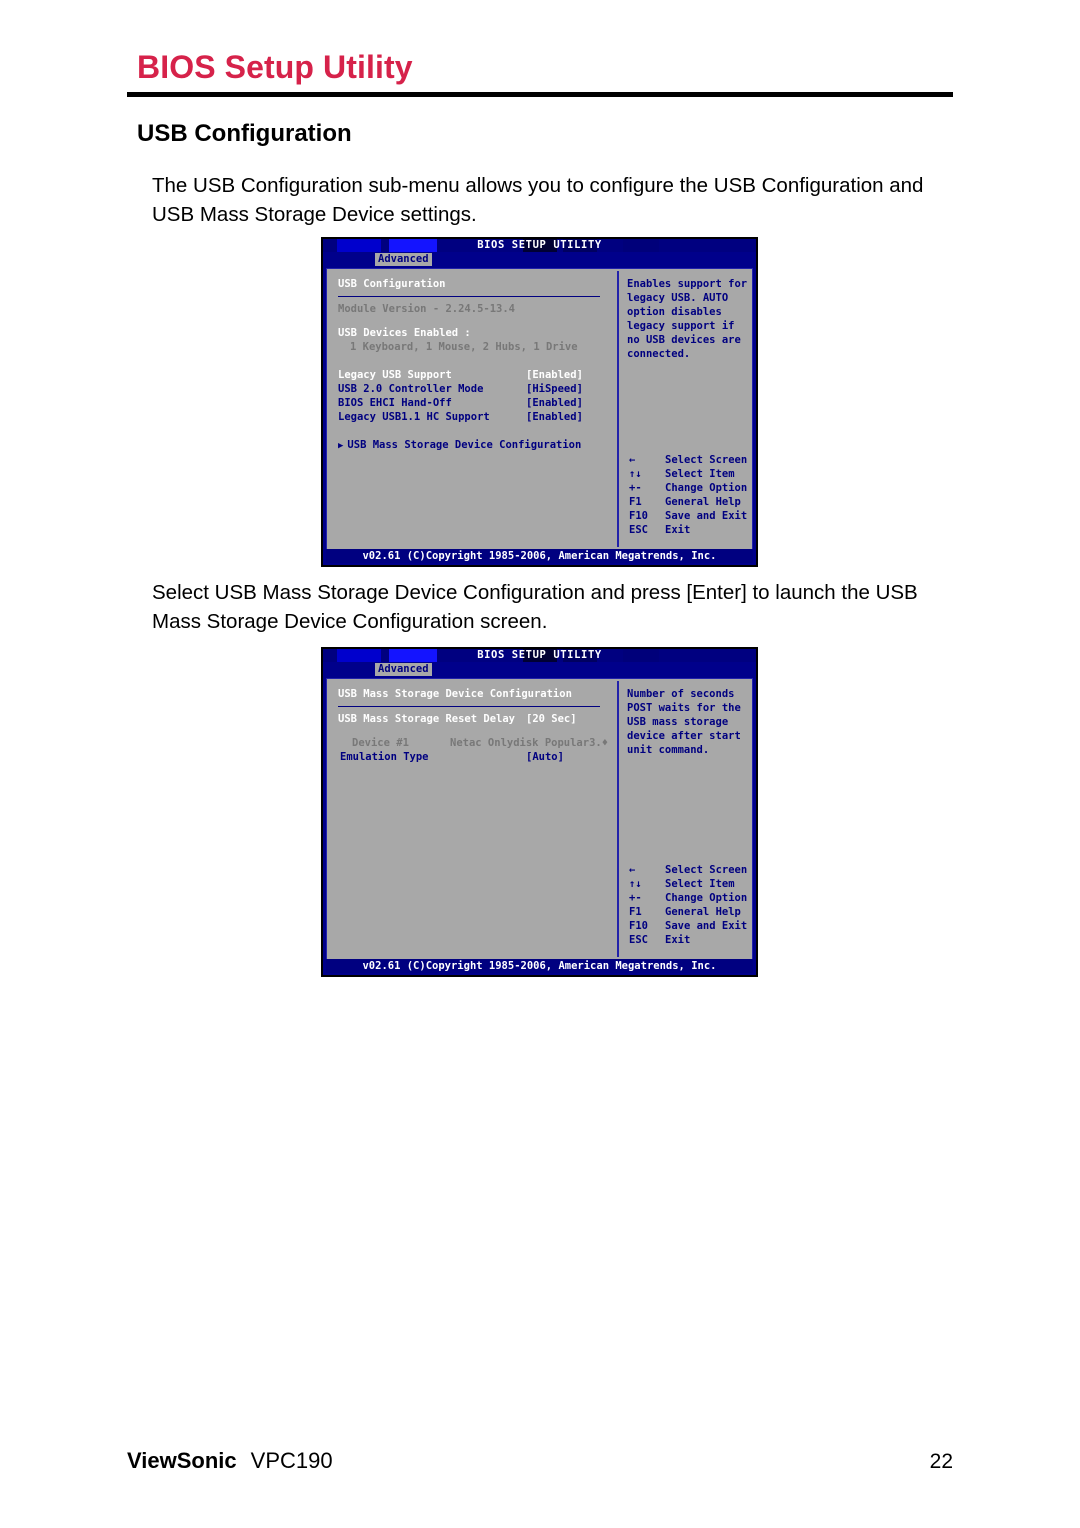 Image resolution: width=1080 pixels, height=1528 pixels. What do you see at coordinates (529, 743) in the screenshot?
I see `device-value: Netac Onlydisk Popular3.♦` at bounding box center [529, 743].